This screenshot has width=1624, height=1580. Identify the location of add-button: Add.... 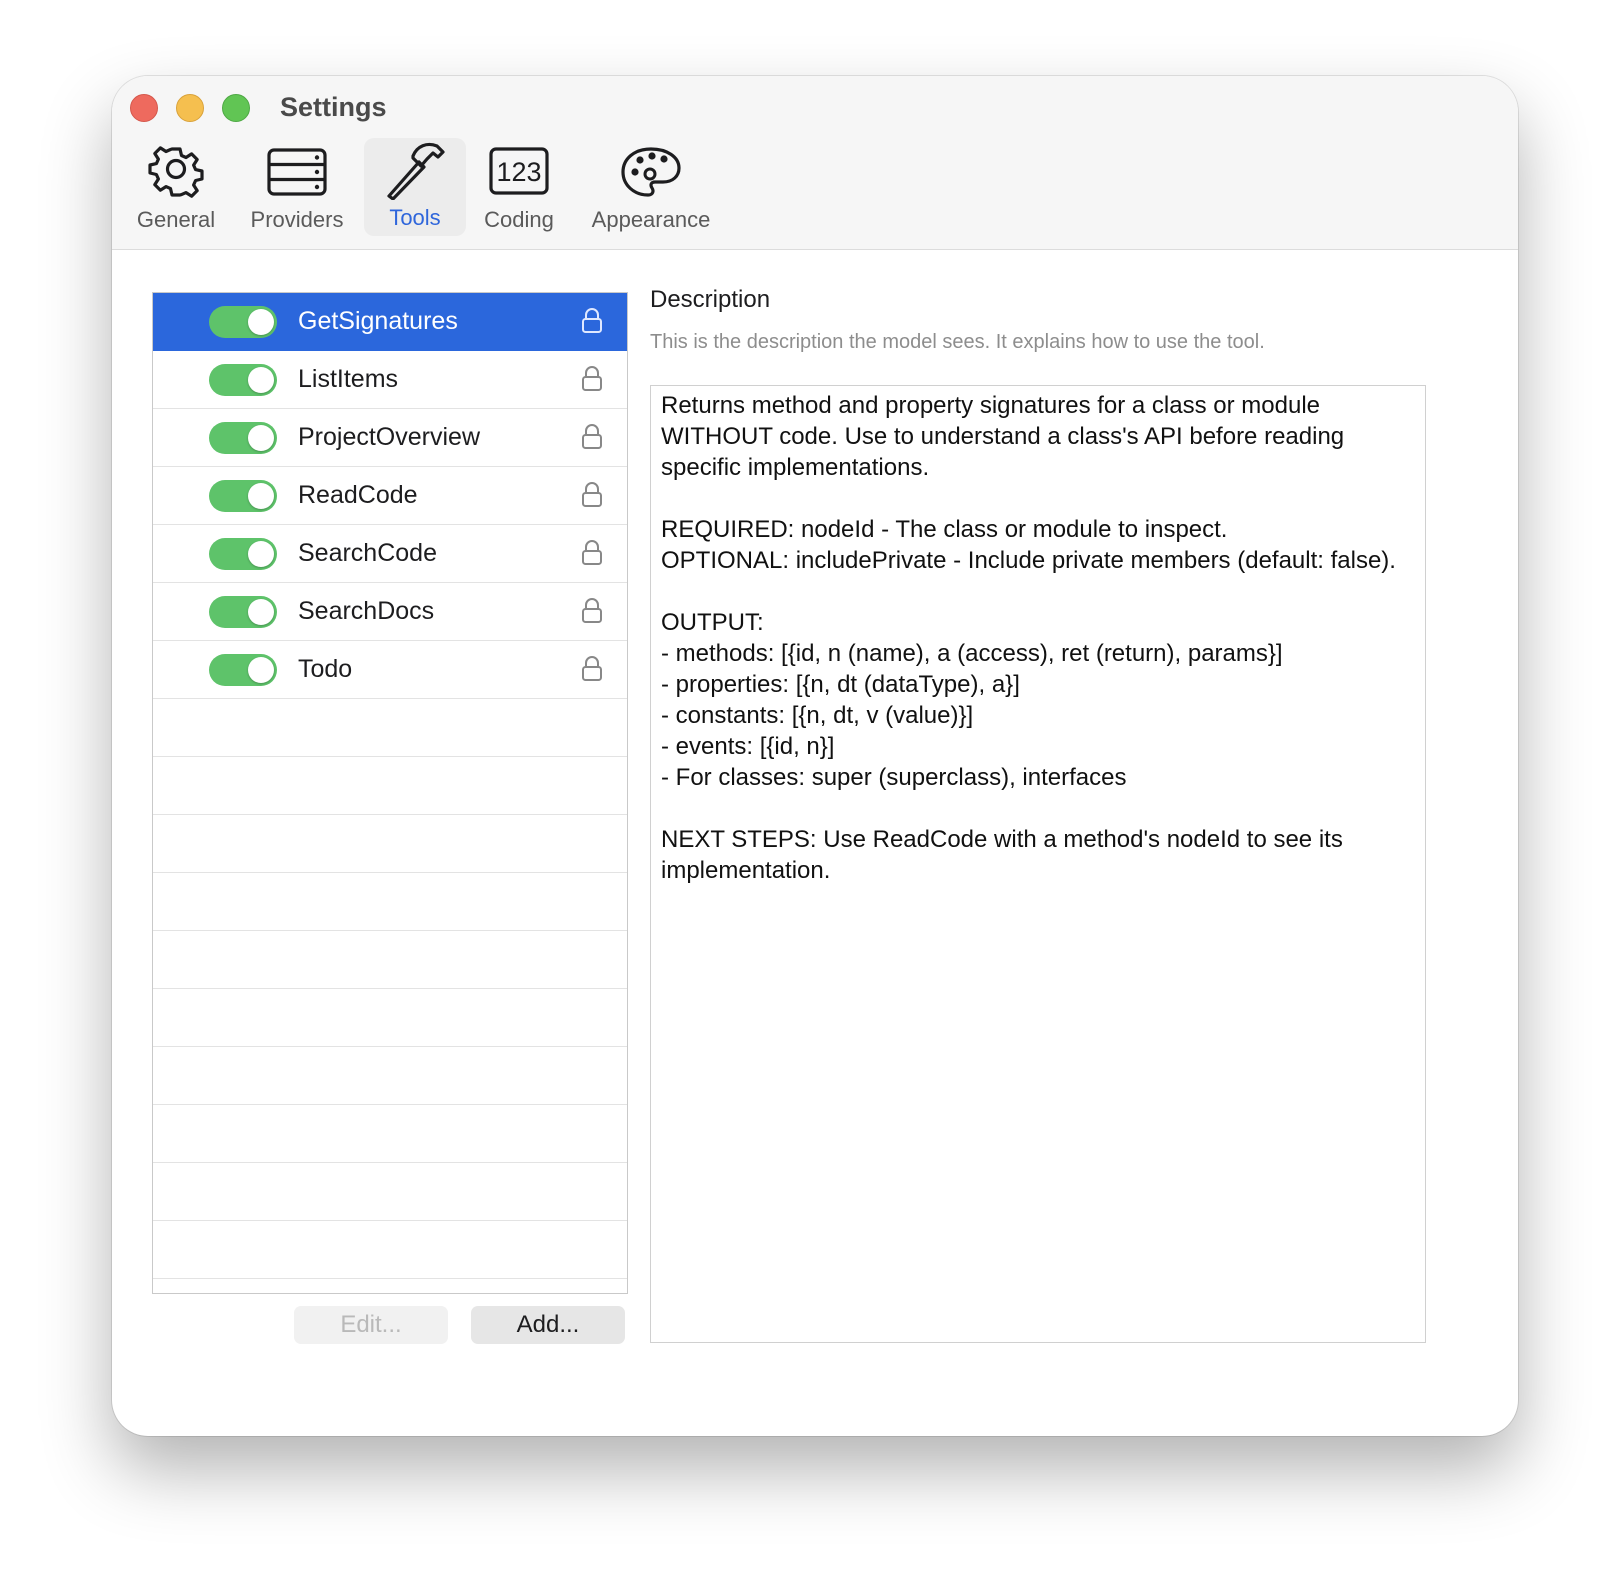
(548, 1325).